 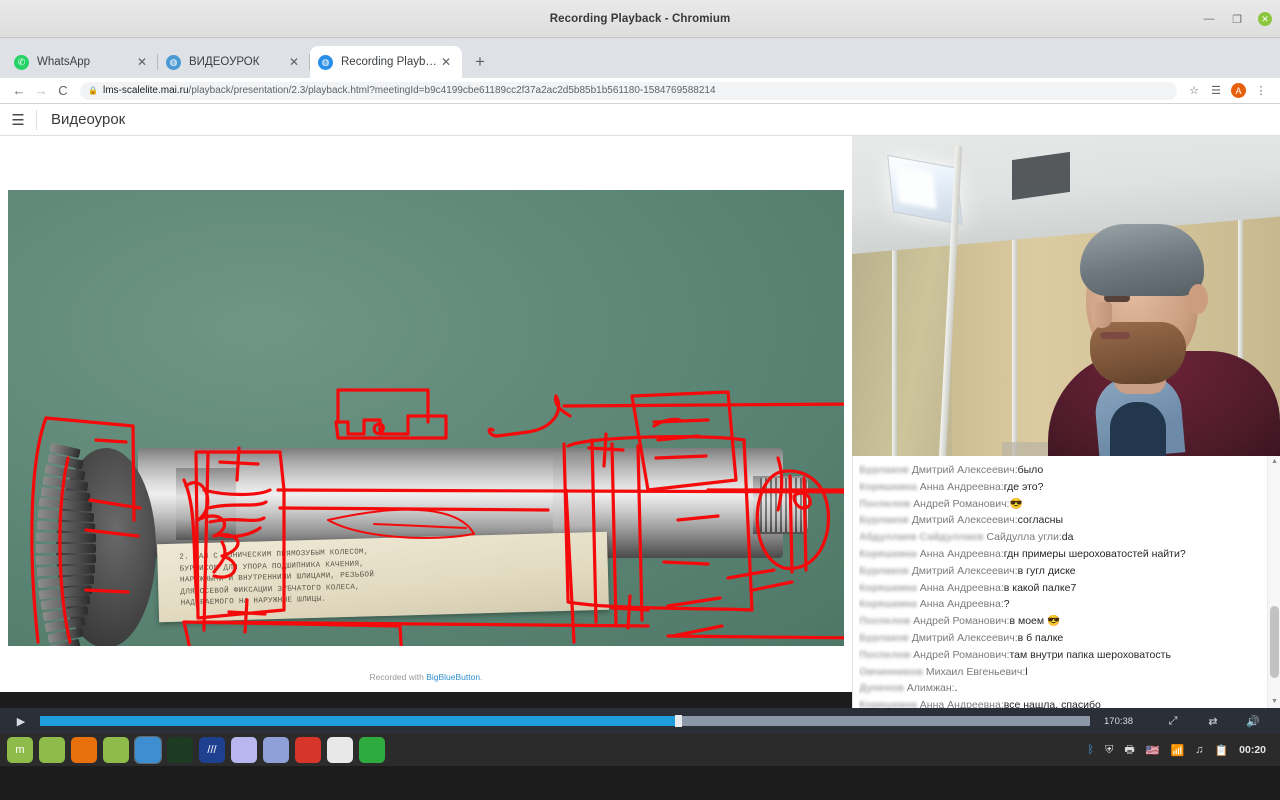 I want to click on forward-icon: →, so click(x=41, y=90).